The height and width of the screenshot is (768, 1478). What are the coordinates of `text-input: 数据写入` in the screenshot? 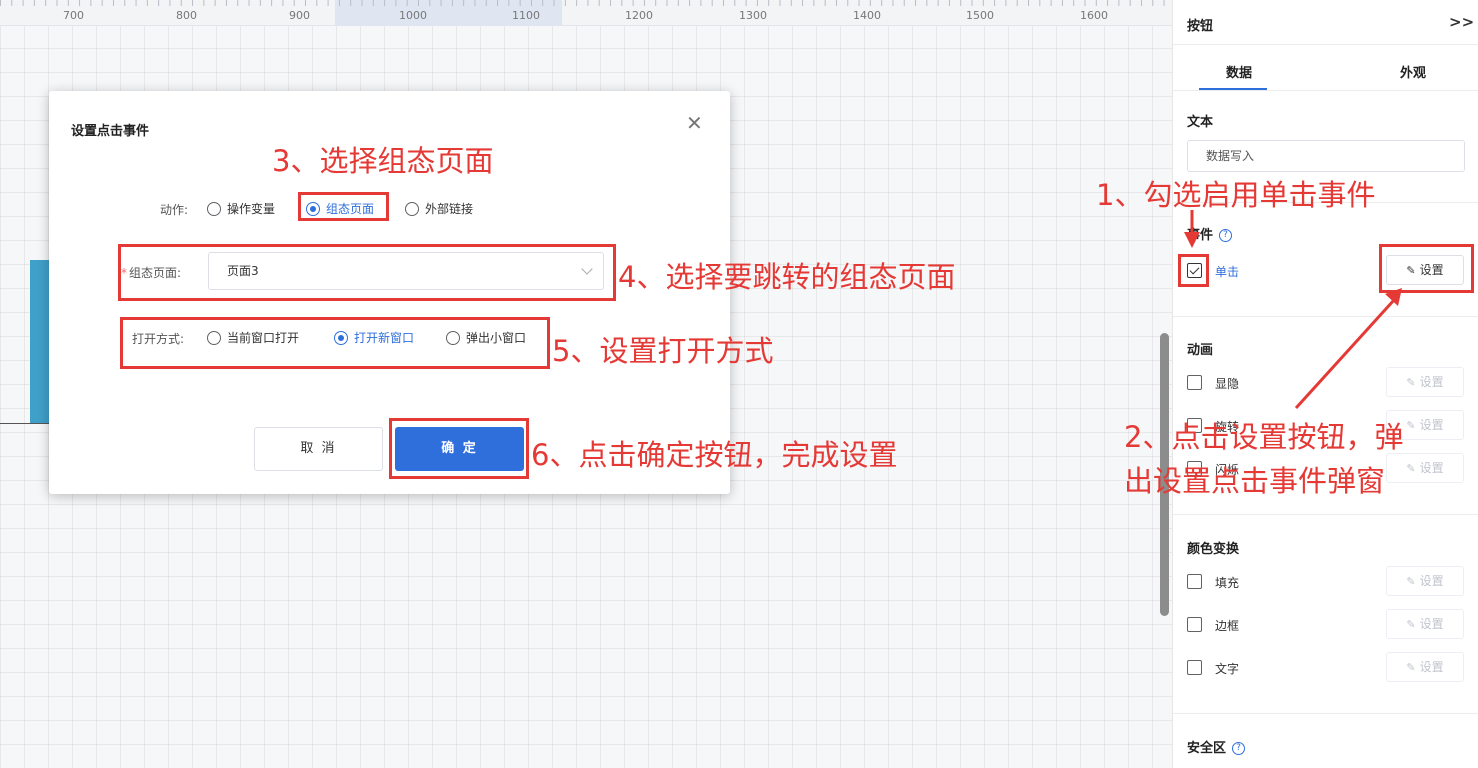 It's located at (1326, 156).